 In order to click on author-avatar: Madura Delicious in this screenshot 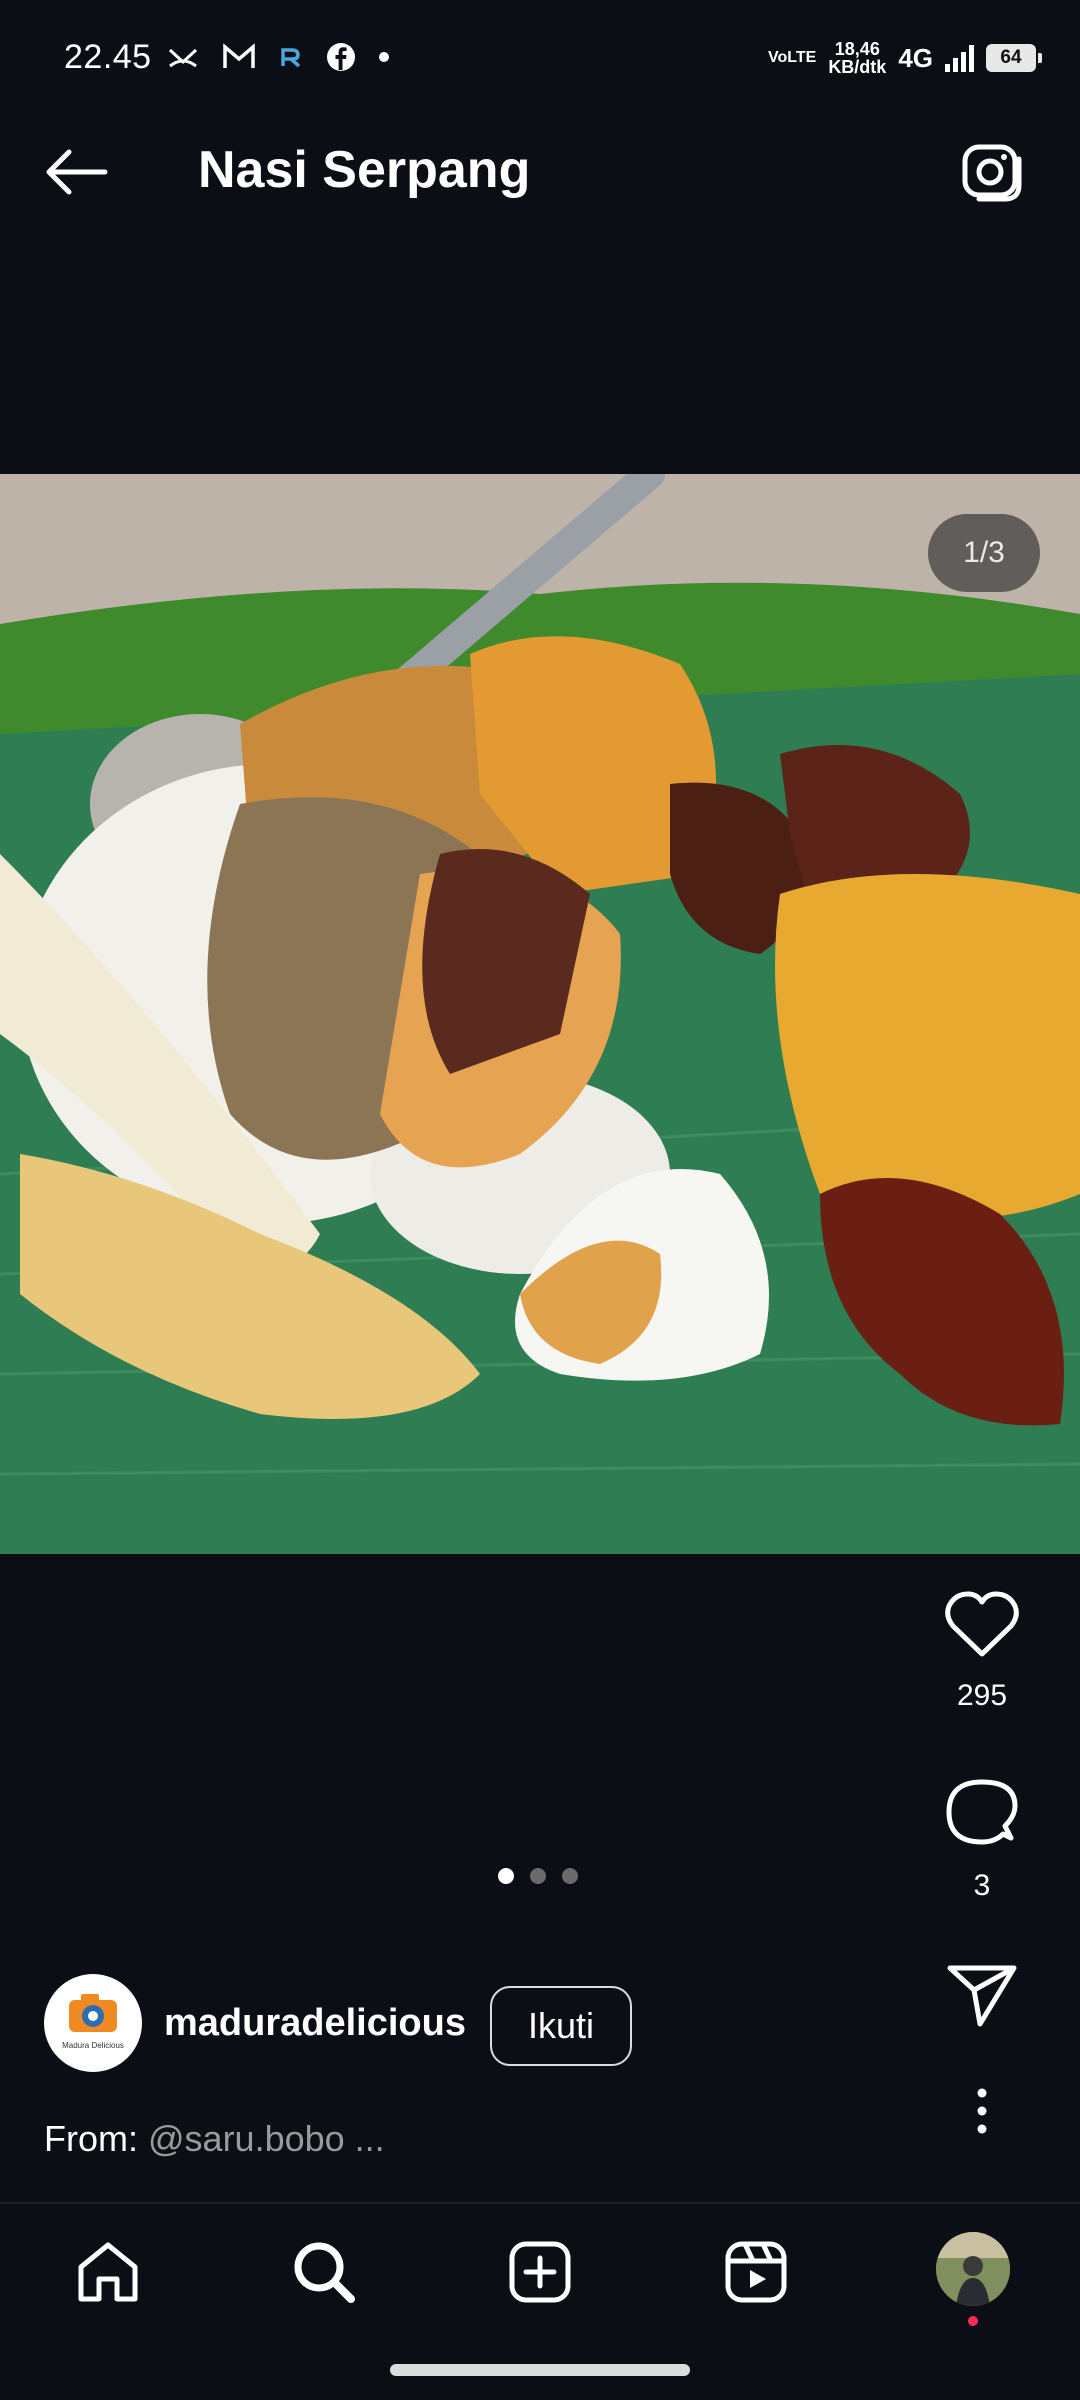, I will do `click(93, 2023)`.